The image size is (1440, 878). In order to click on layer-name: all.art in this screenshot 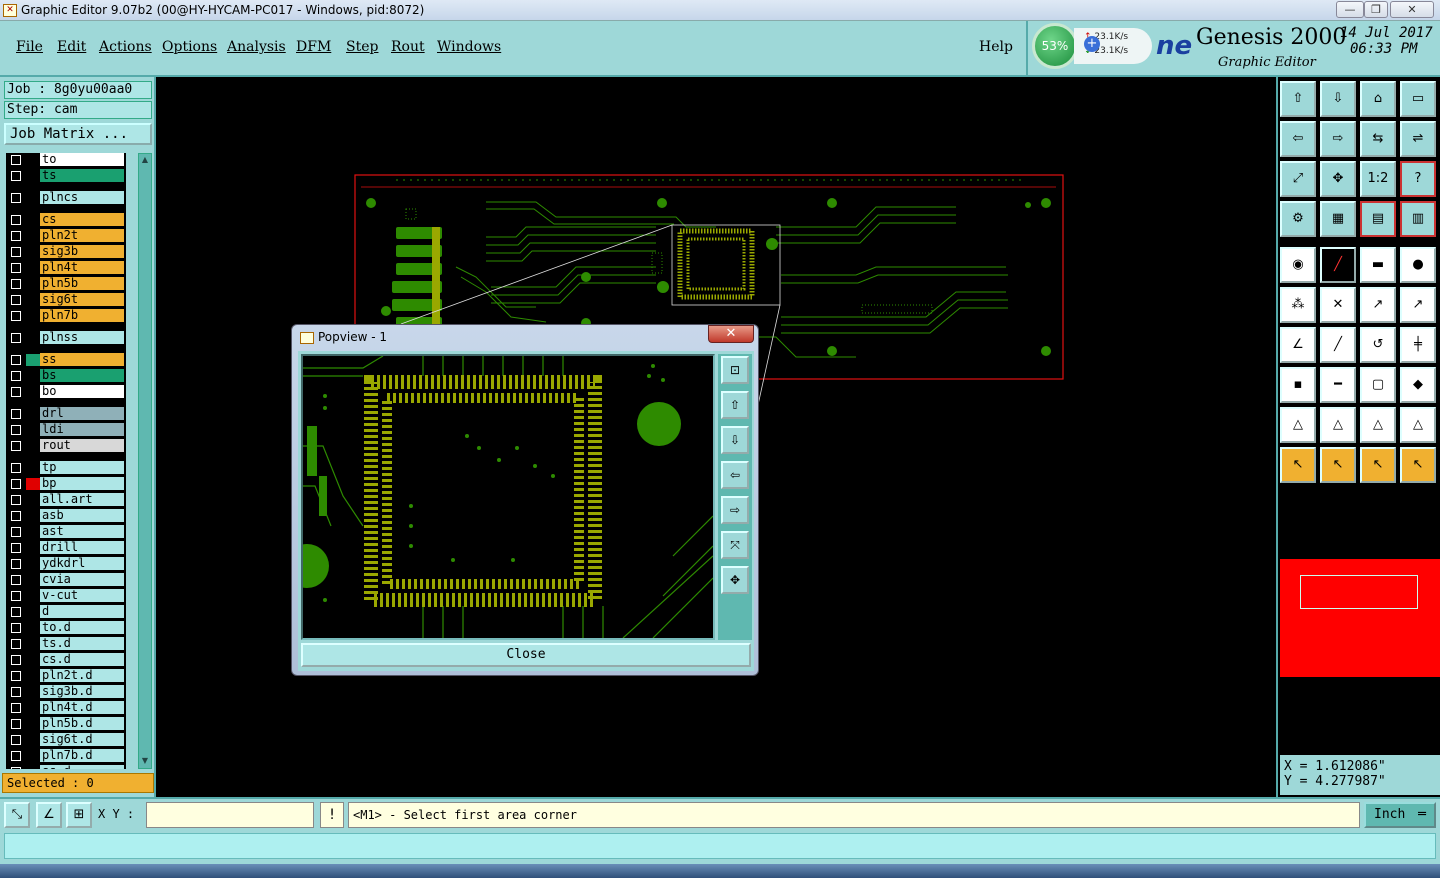, I will do `click(82, 499)`.